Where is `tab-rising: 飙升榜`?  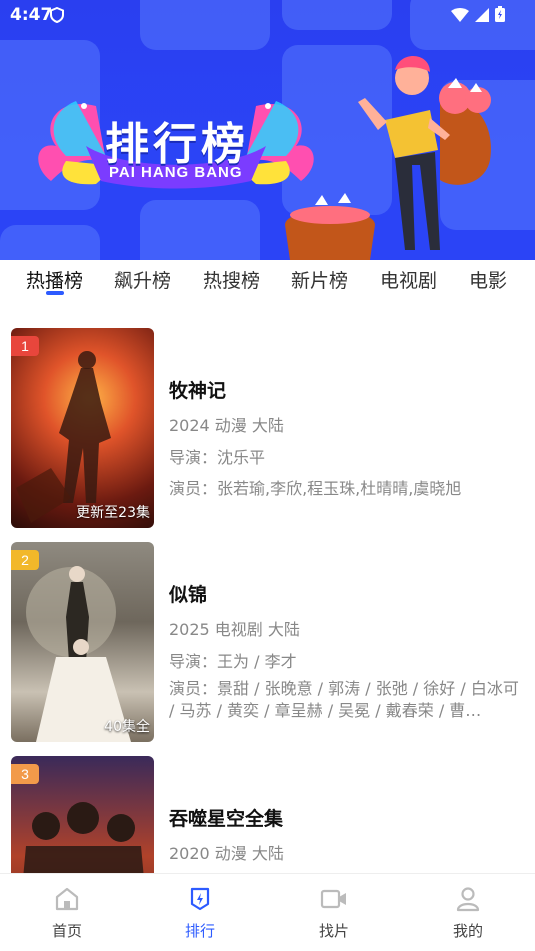 tab-rising: 飙升榜 is located at coordinates (142, 279).